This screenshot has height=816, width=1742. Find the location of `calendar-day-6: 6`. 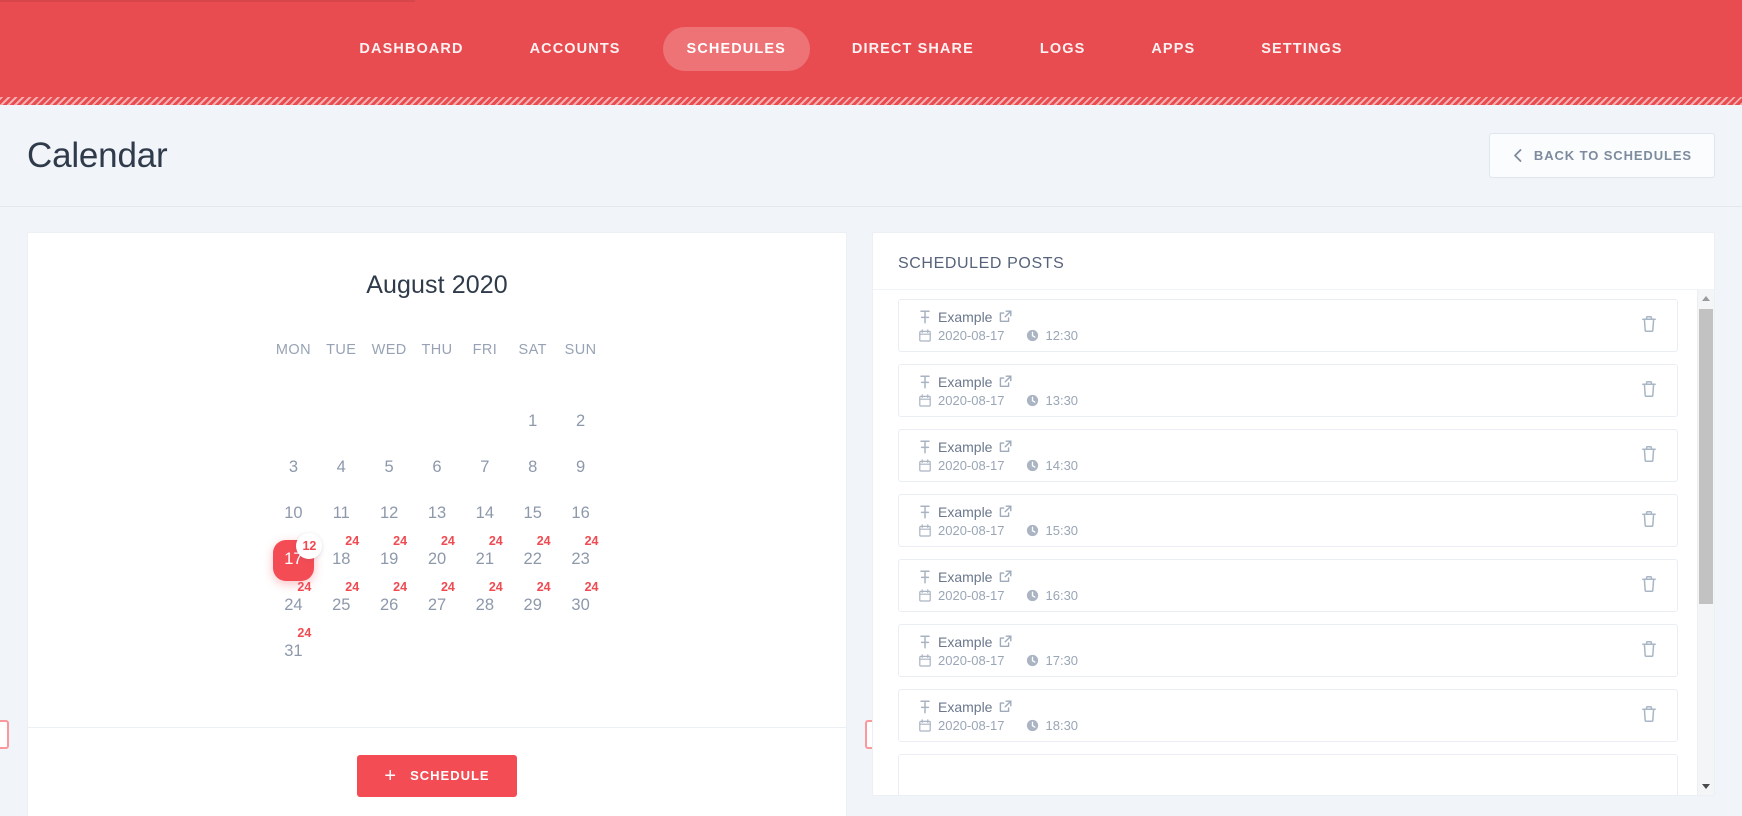

calendar-day-6: 6 is located at coordinates (437, 470).